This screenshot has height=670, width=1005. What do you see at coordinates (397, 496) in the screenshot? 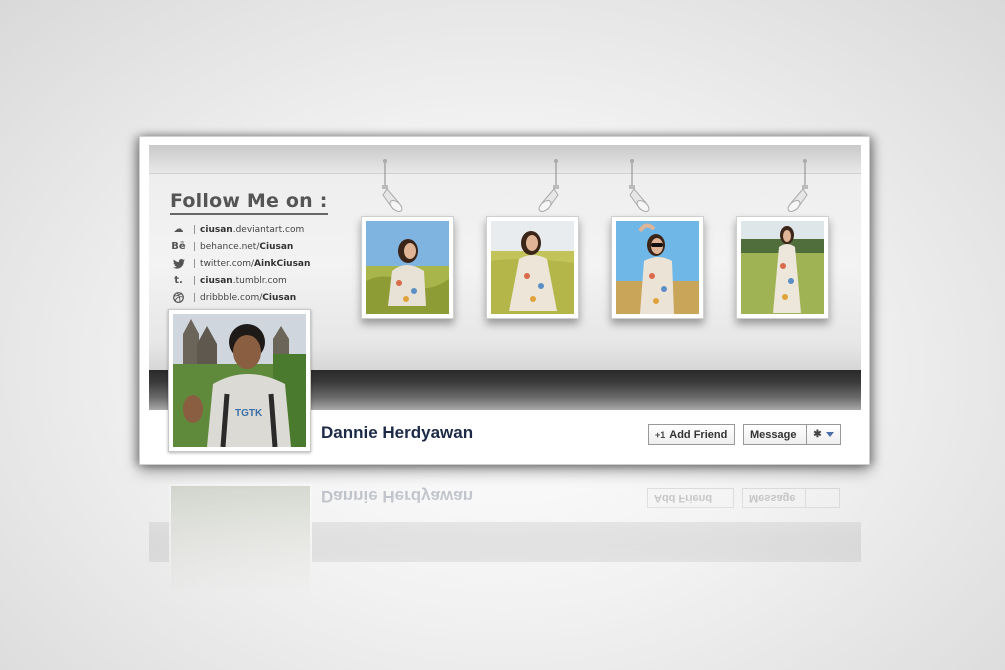
I see `reflection-name: Dannie Herdyawan` at bounding box center [397, 496].